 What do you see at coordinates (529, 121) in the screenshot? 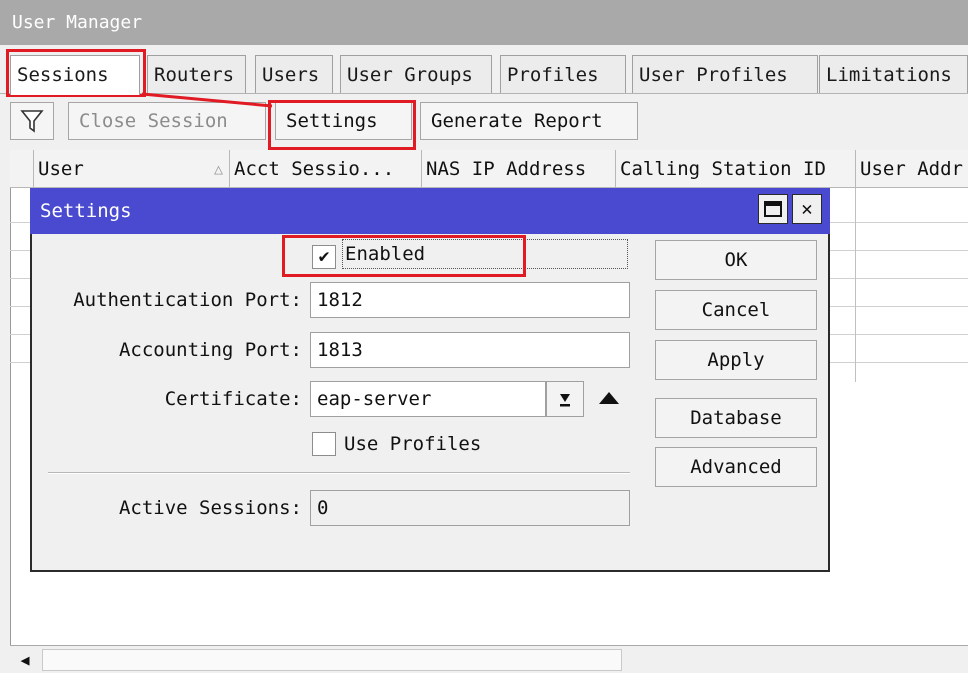
I see `generate-report-button: Generate Report` at bounding box center [529, 121].